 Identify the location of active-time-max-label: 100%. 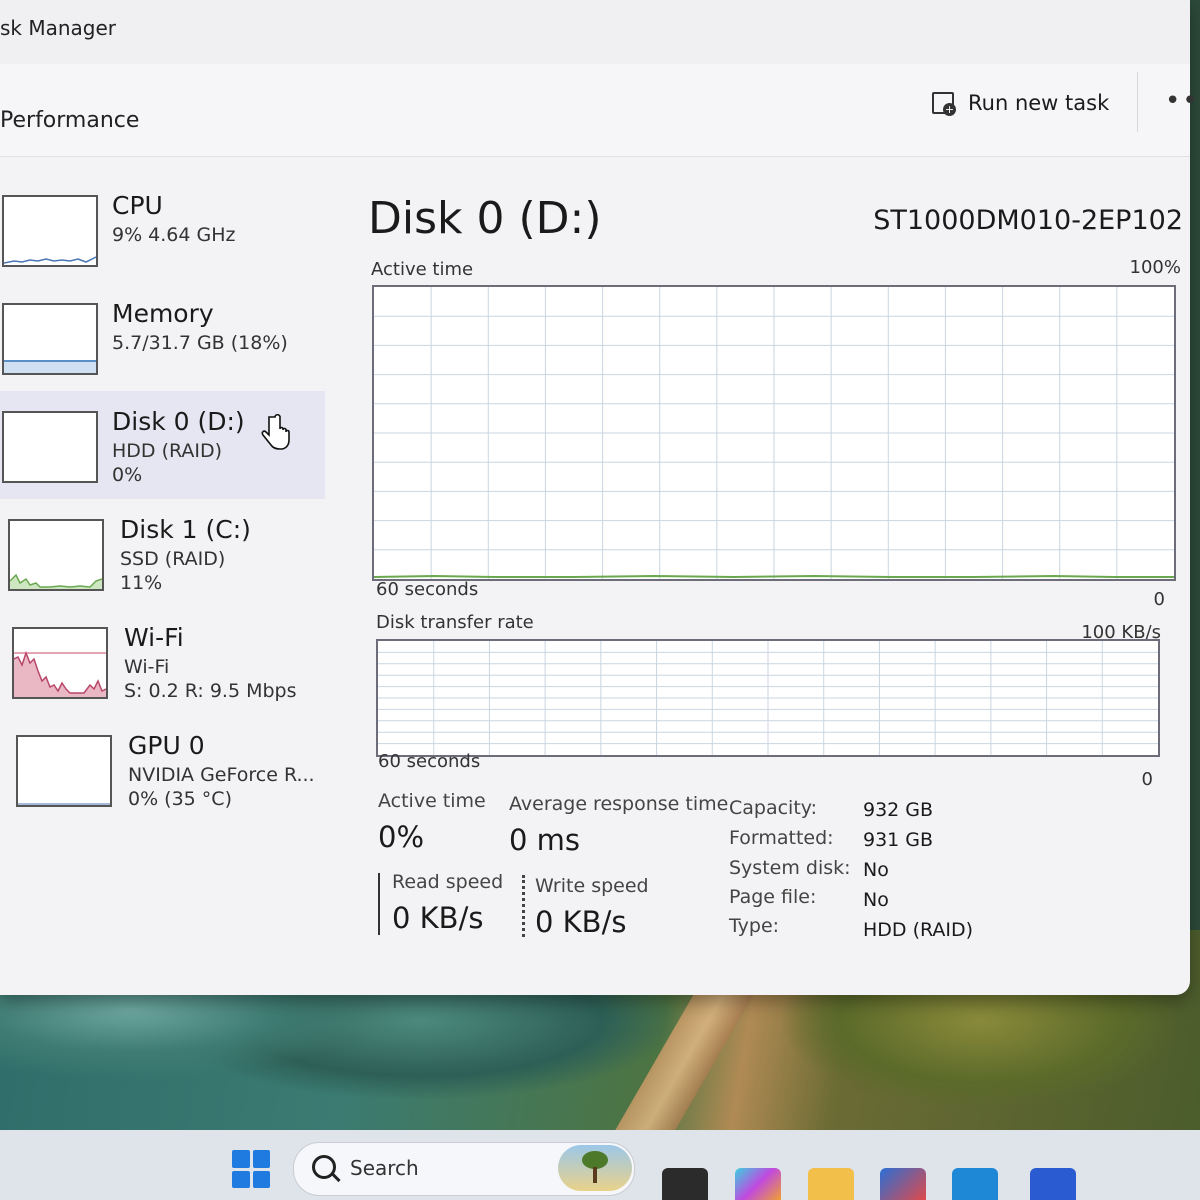
(1155, 267).